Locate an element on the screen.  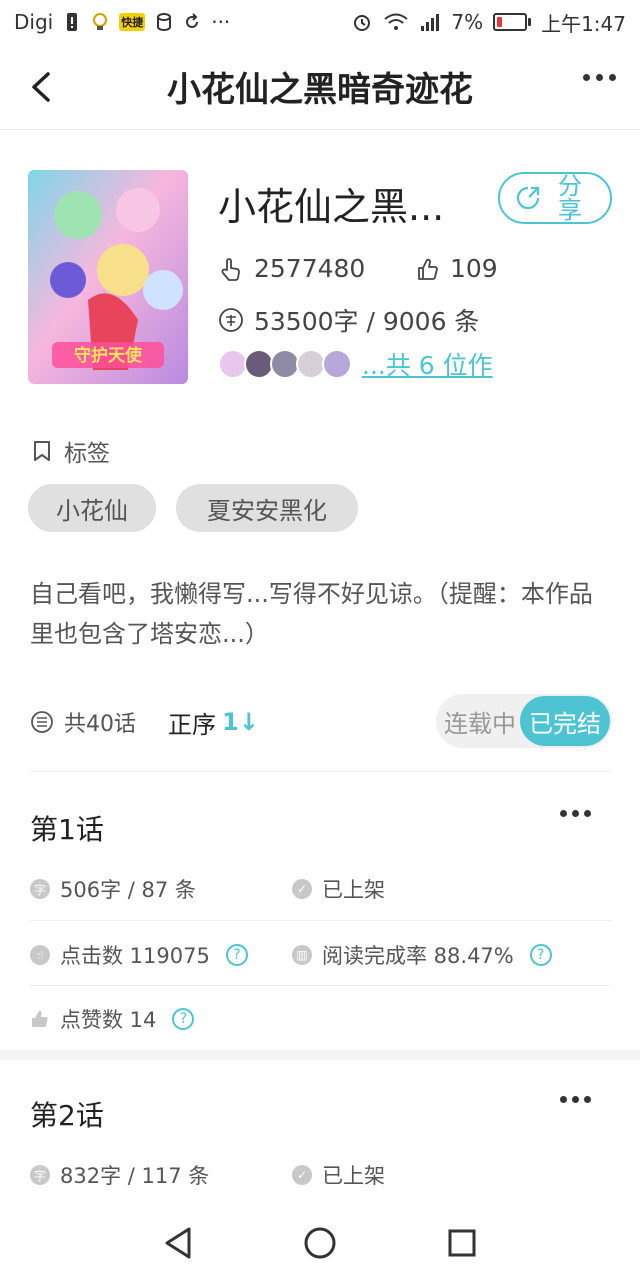
overflow-indicator: ··· is located at coordinates (221, 22).